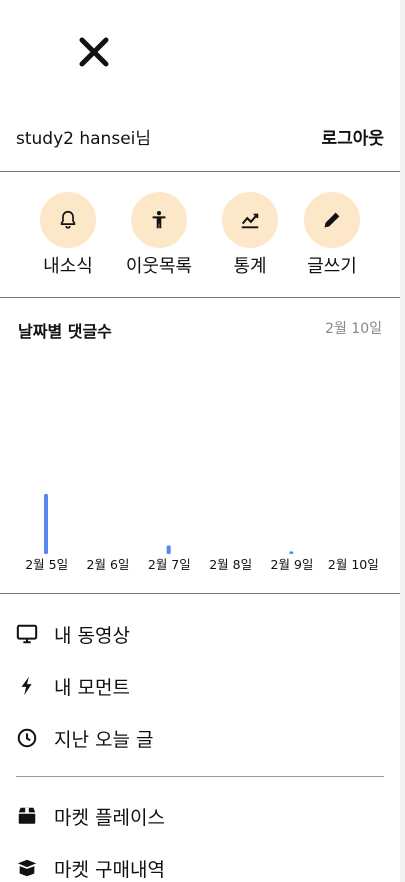  What do you see at coordinates (230, 564) in the screenshot?
I see `chart-tick-label: 2월 8일` at bounding box center [230, 564].